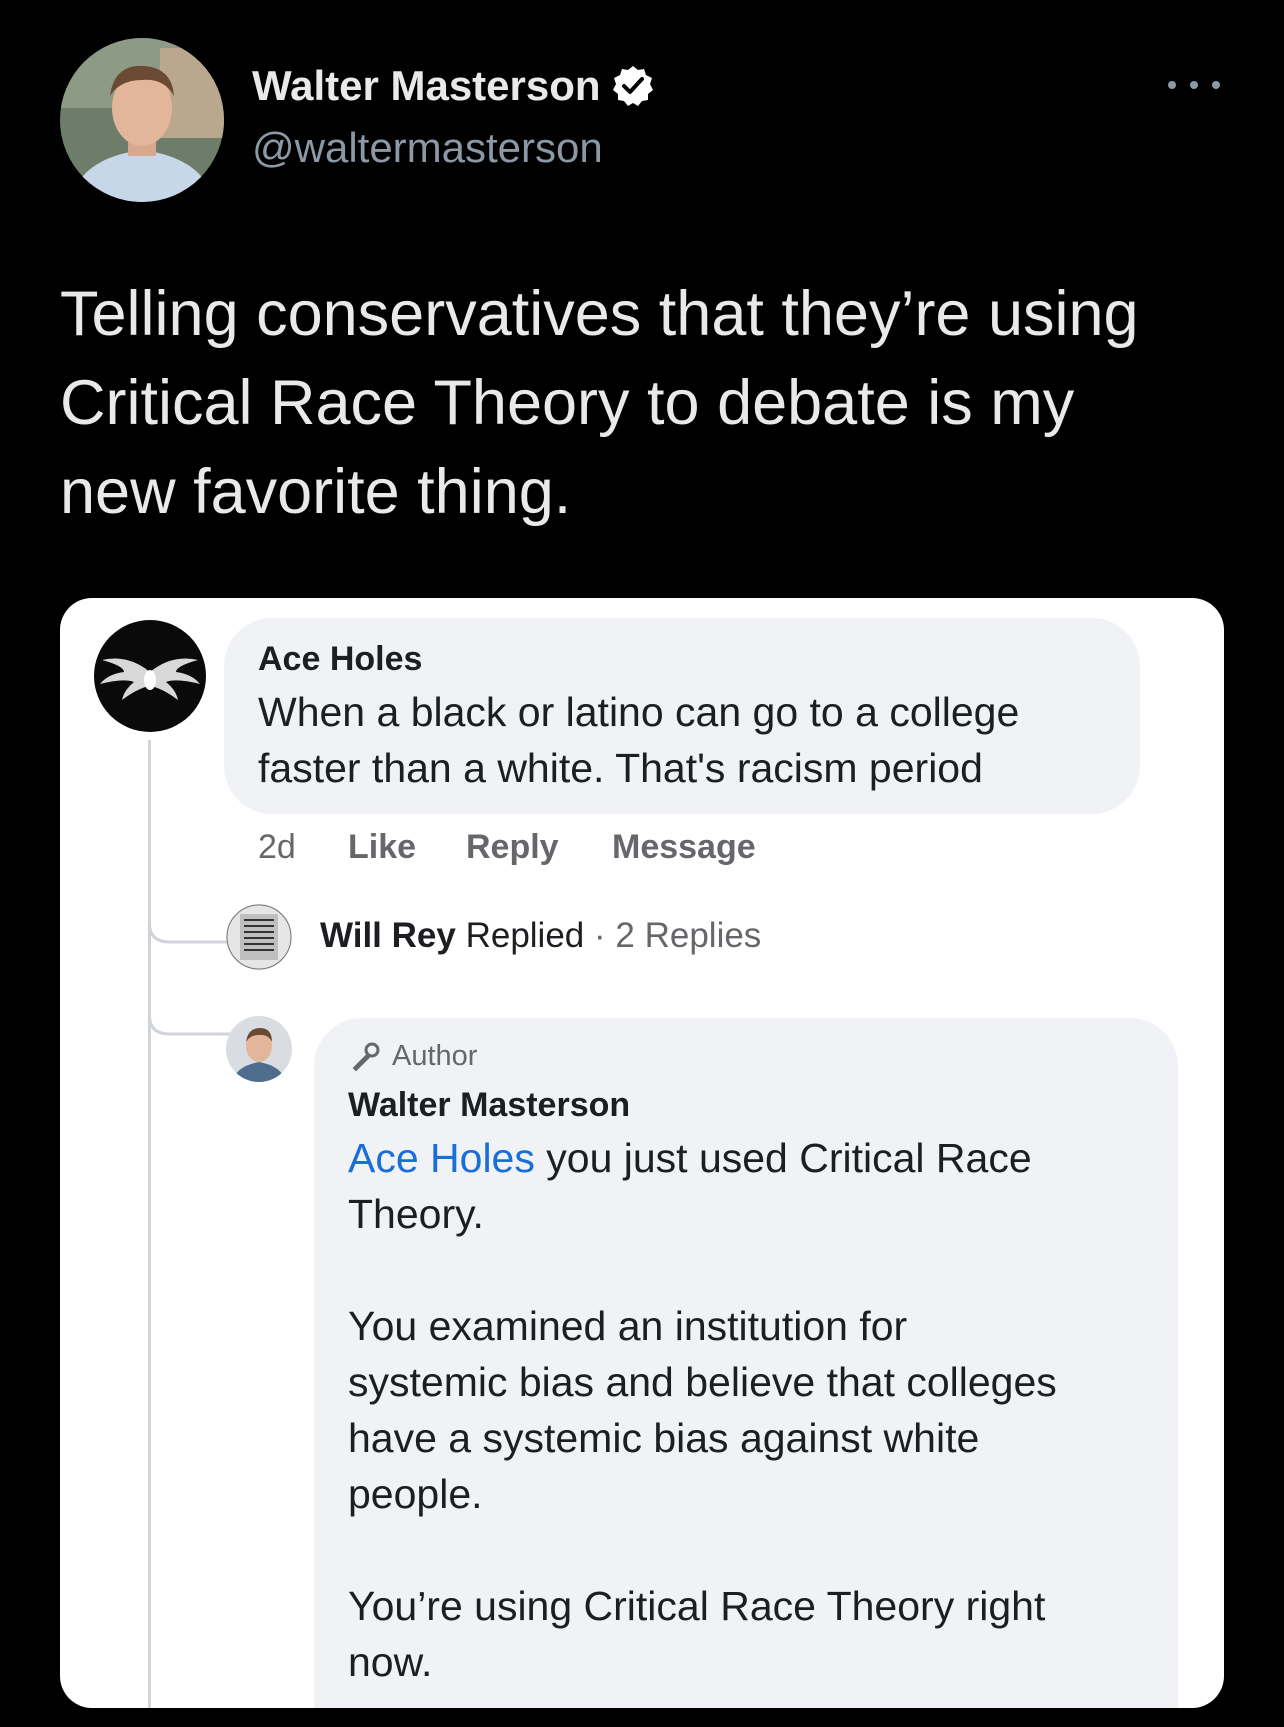  Describe the element at coordinates (427, 148) in the screenshot. I see `handle: @waltermasterson` at that location.